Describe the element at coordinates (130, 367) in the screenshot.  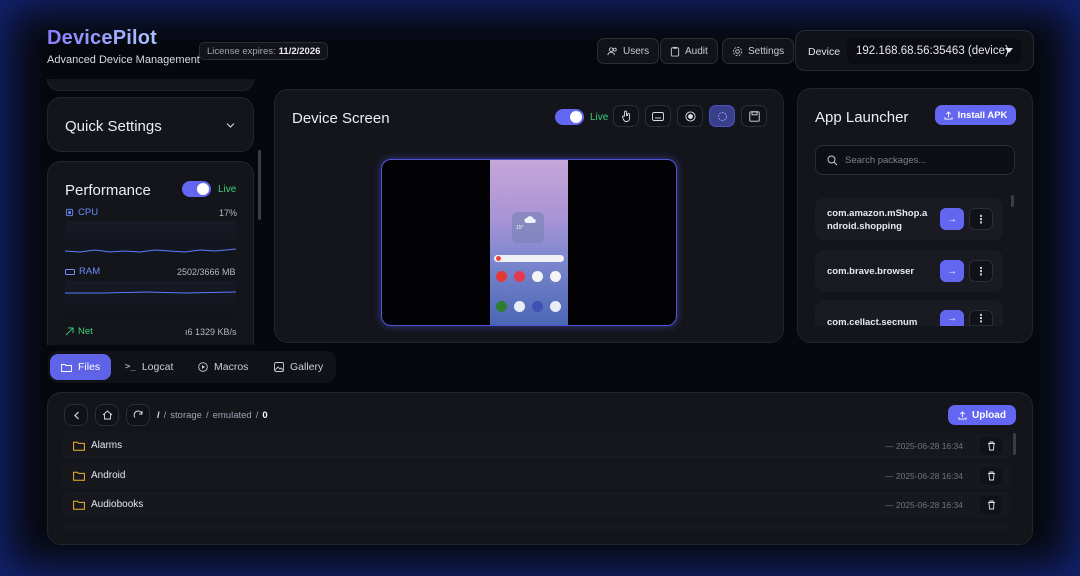
I see `terminal-icon: >_` at that location.